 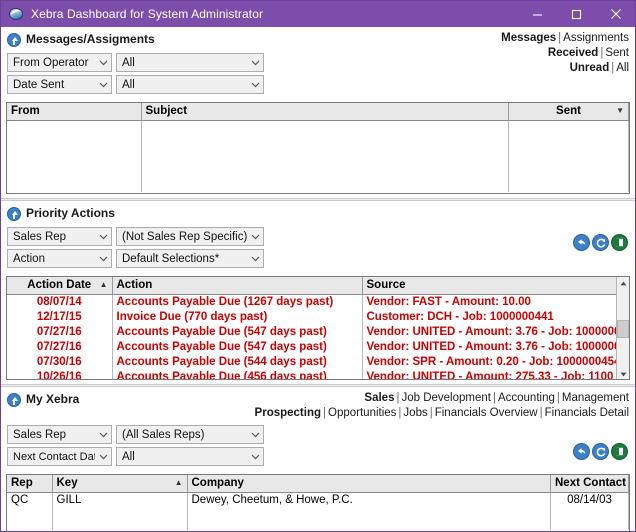 I want to click on messages-filter-field-2: Date Sent, so click(x=59, y=84).